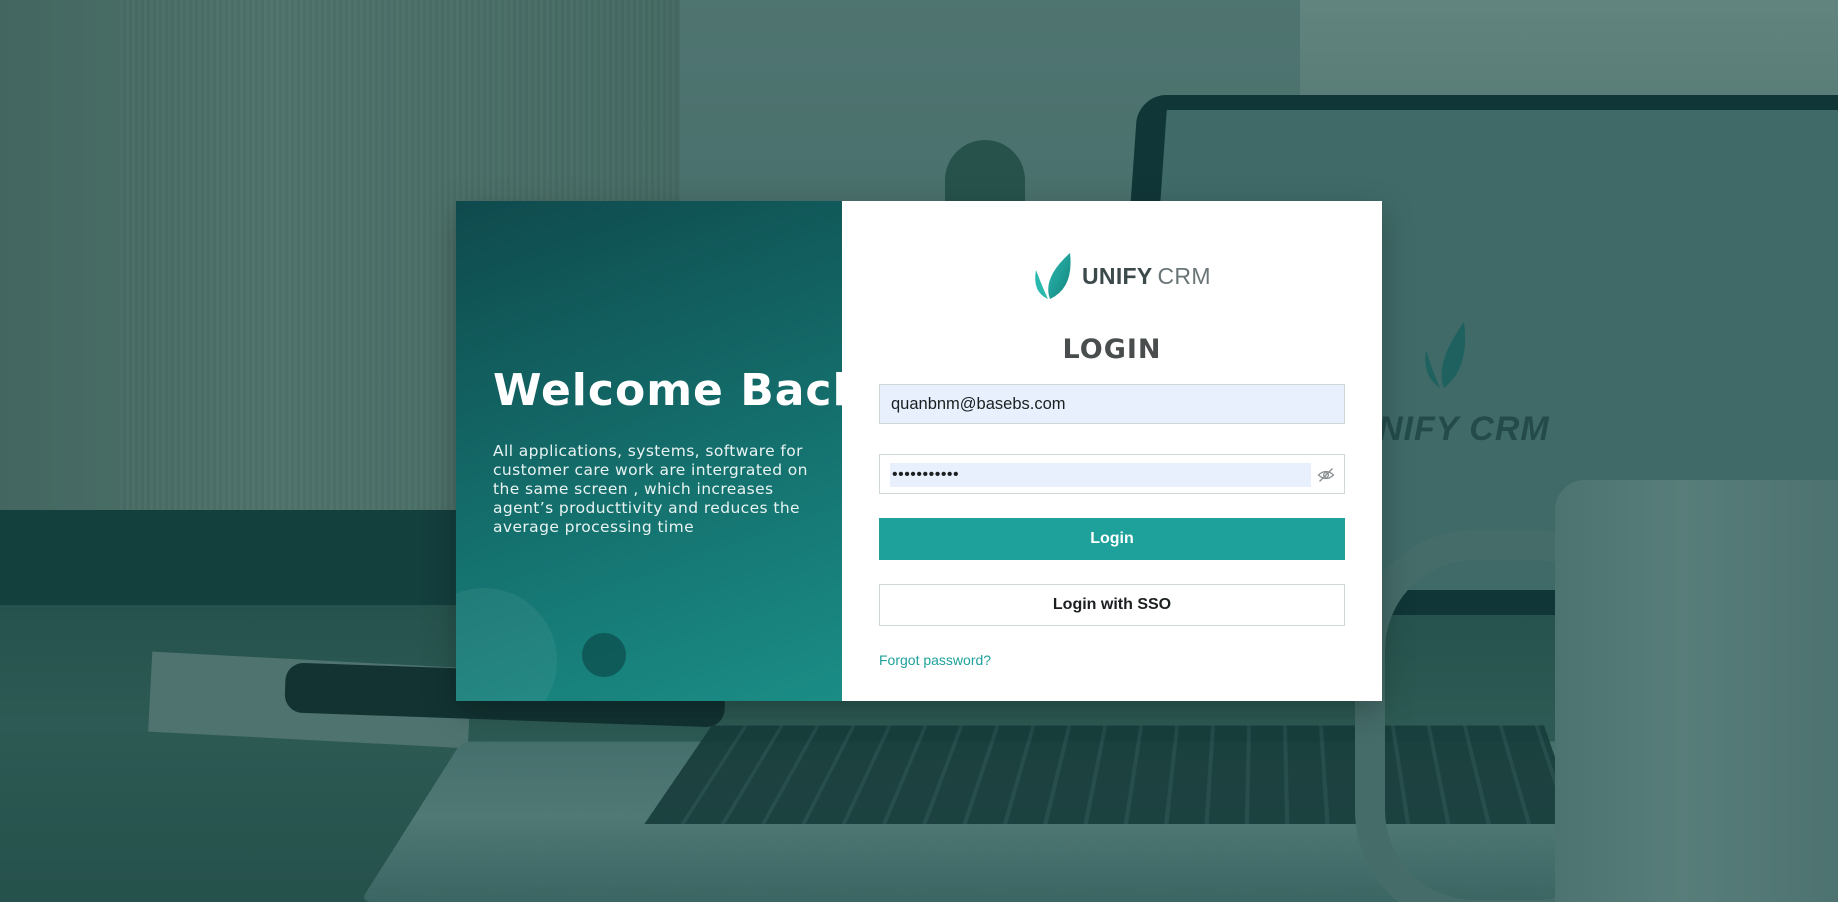  Describe the element at coordinates (935, 660) in the screenshot. I see `forgot-password-link: Forgot password?` at that location.